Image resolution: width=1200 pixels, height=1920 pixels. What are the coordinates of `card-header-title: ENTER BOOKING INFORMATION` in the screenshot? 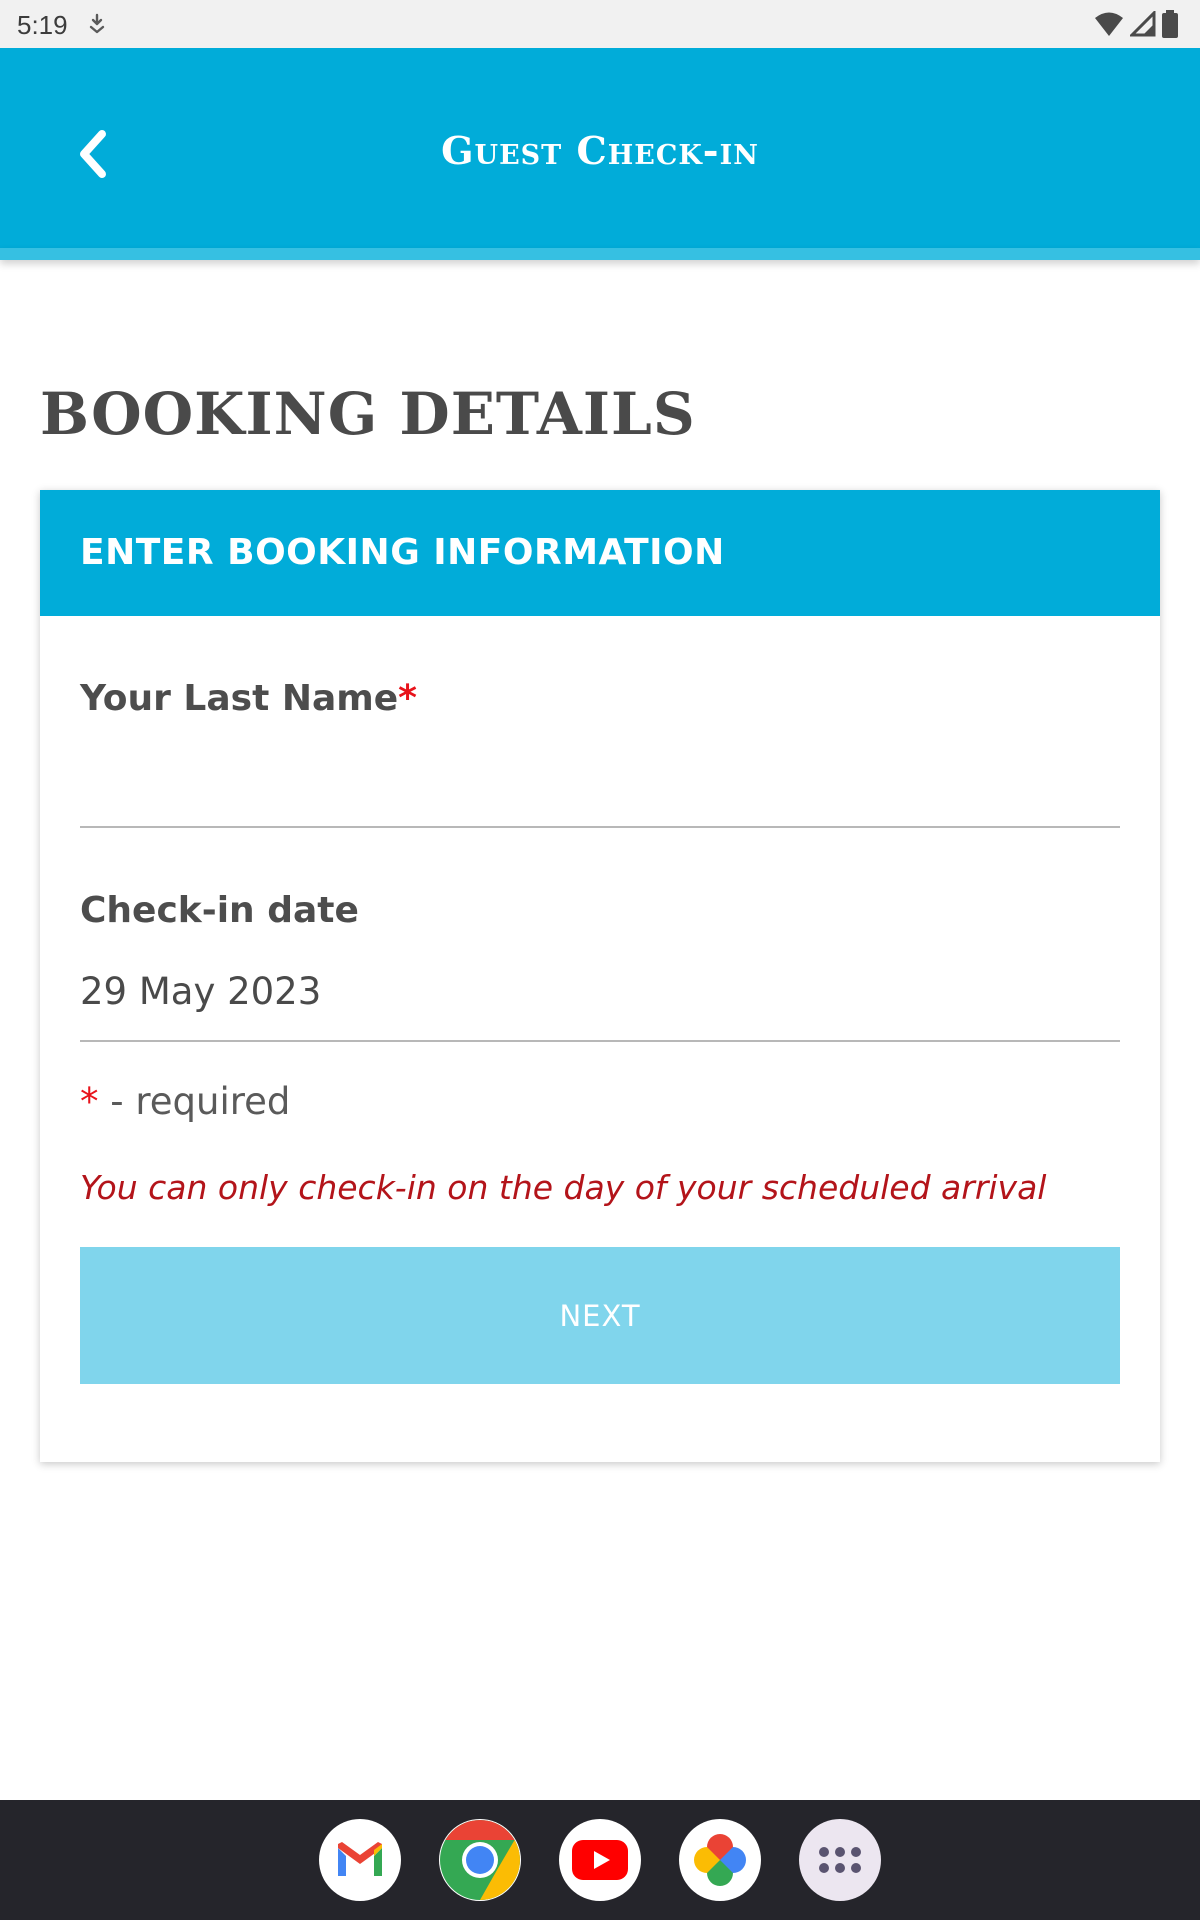 It's located at (402, 552).